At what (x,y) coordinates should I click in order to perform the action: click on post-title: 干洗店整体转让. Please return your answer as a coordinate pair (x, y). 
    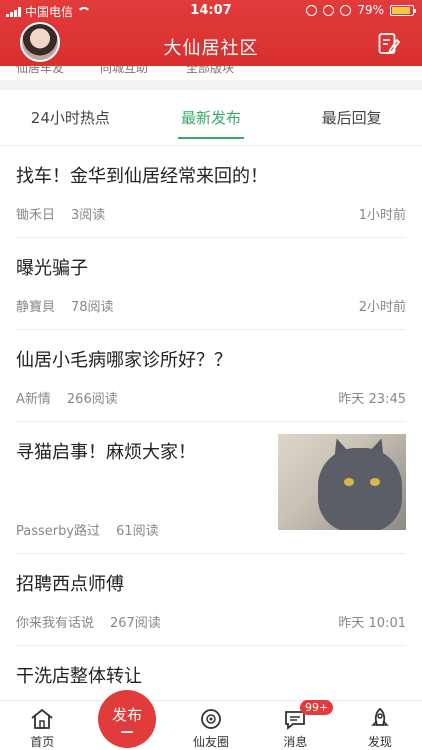
    Looking at the image, I should click on (79, 676).